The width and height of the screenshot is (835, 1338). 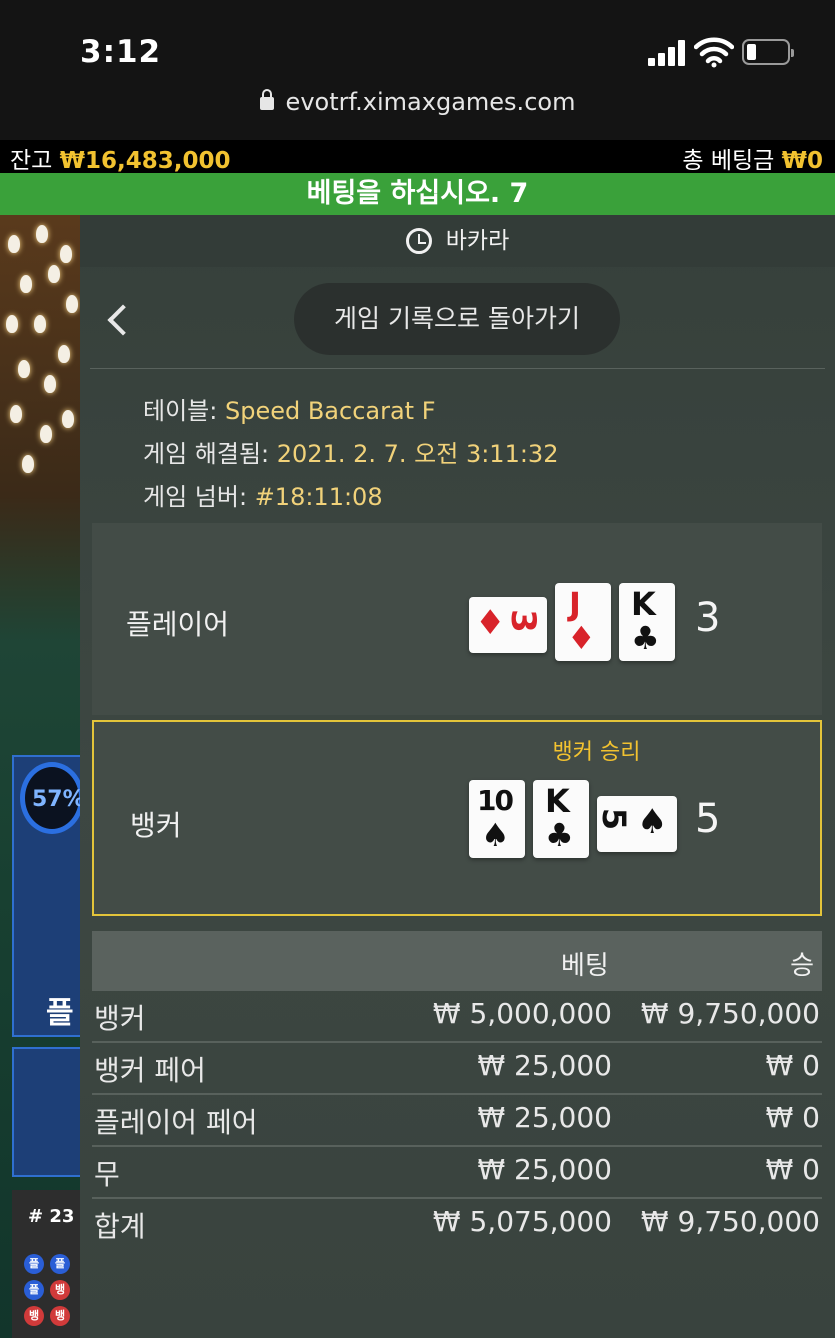 I want to click on card-rank: 5, so click(x=614, y=819).